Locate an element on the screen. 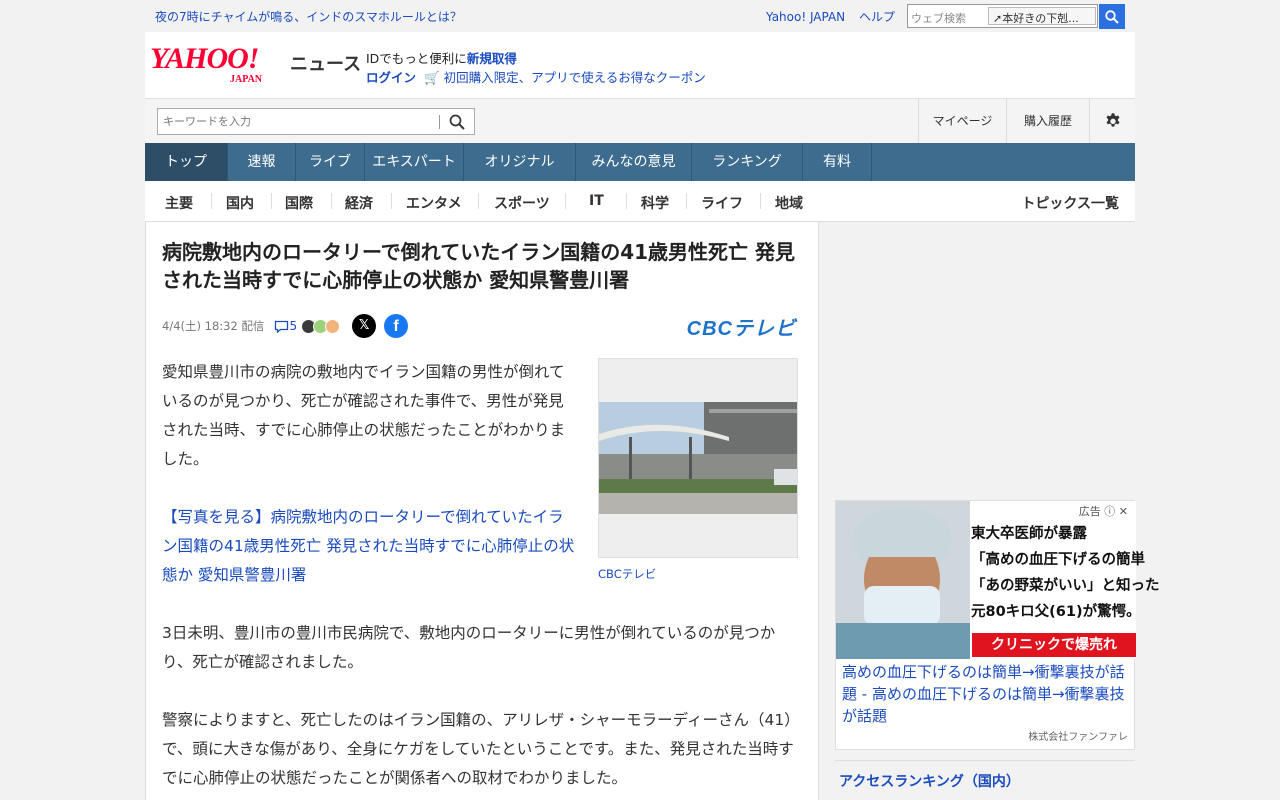 The width and height of the screenshot is (1280, 800). ad-badge: 広告 ⓘ ✕ is located at coordinates (1103, 511).